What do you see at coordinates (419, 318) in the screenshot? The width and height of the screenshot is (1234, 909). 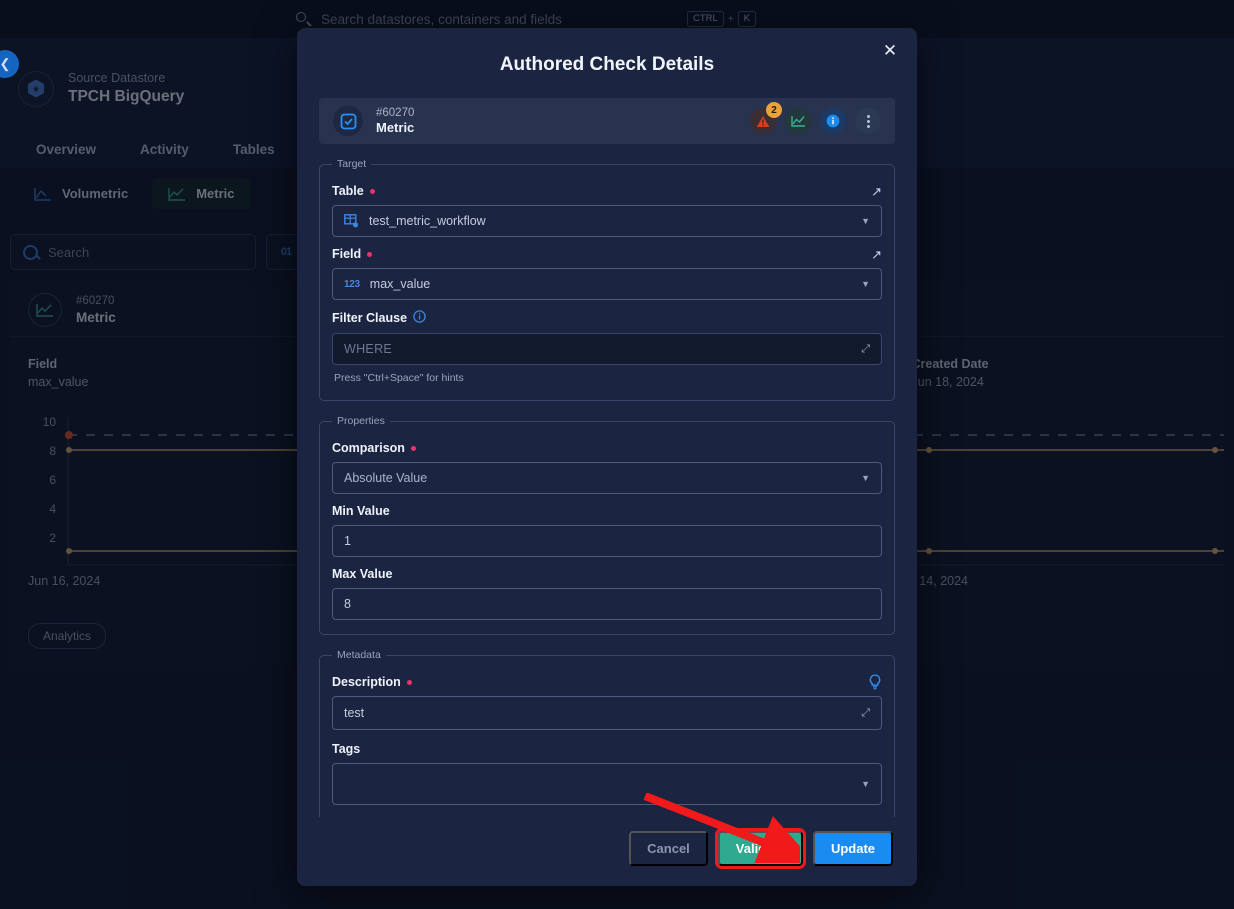 I see `info-circle-icon` at bounding box center [419, 318].